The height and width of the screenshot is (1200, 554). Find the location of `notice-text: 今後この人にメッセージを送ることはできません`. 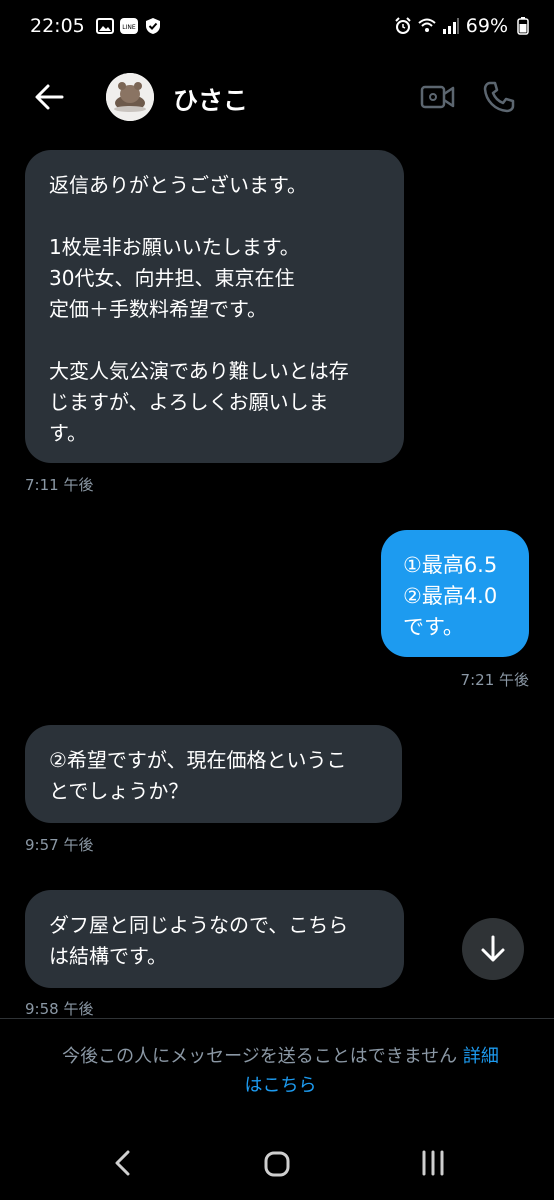

notice-text: 今後この人にメッセージを送ることはできません is located at coordinates (260, 1056).